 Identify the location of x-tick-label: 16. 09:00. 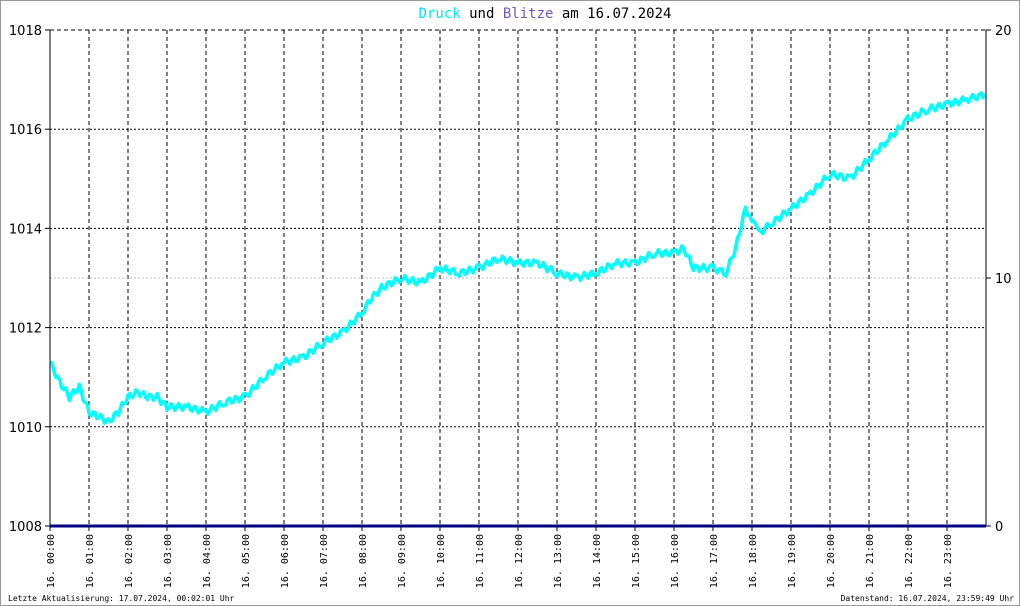
(402, 561).